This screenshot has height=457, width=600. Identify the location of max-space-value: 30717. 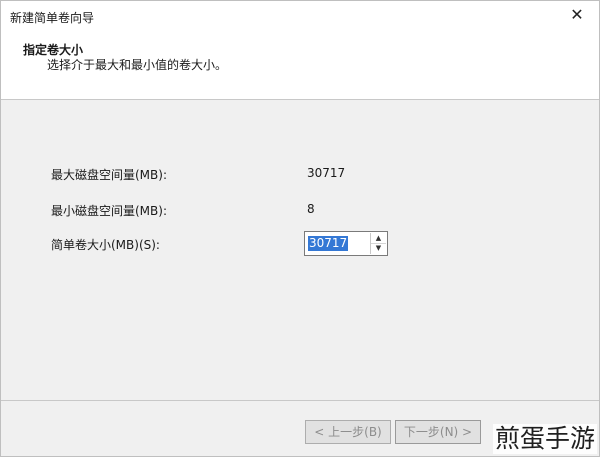
(326, 173).